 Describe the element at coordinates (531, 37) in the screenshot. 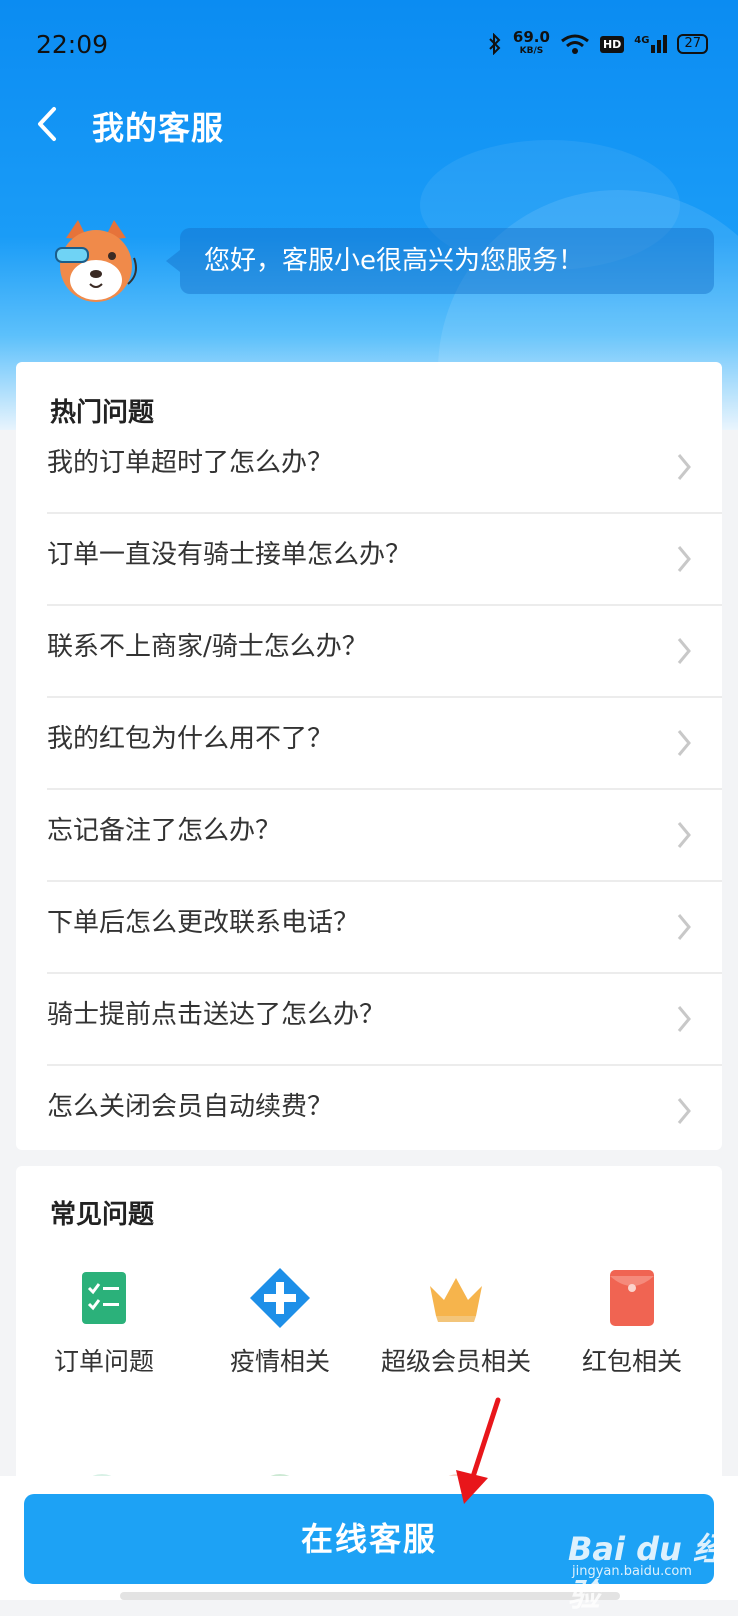

I see `net-speed-value: 69.0` at that location.